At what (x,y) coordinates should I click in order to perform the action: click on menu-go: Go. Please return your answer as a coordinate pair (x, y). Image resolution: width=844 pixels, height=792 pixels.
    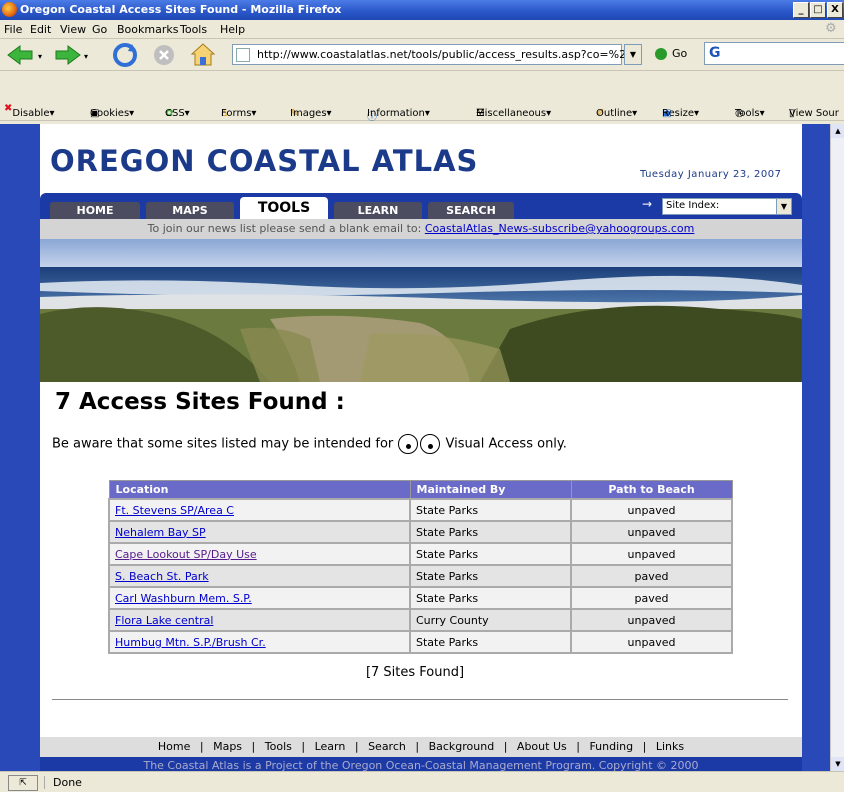
    Looking at the image, I should click on (99, 29).